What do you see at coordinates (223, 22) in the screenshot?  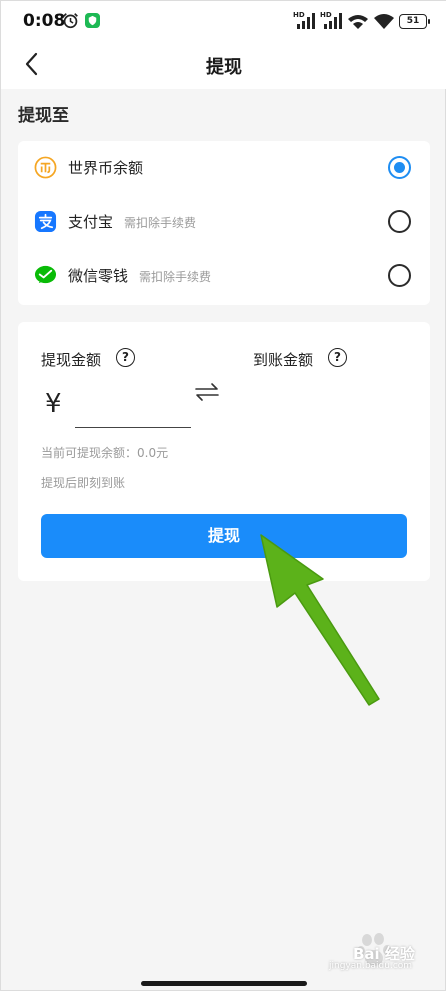 I see `status-bar: 0:08 HD HD 51` at bounding box center [223, 22].